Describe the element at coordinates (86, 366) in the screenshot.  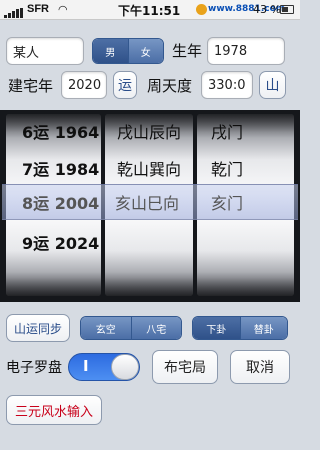
I see `toggle-on-text: I` at that location.